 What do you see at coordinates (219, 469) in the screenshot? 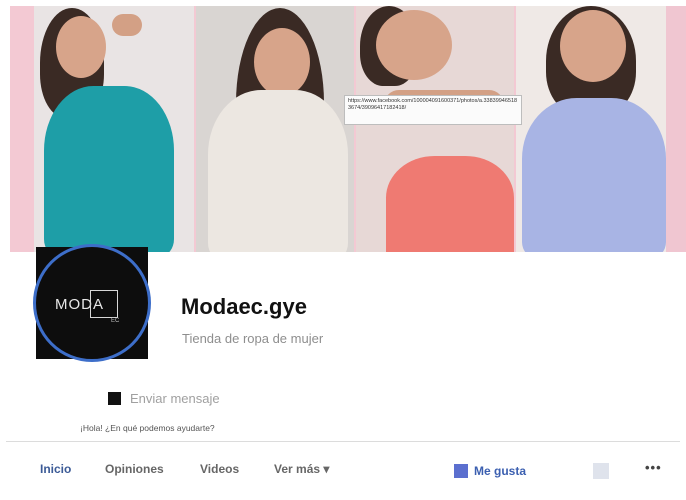
I see `tab-videos: Videos` at bounding box center [219, 469].